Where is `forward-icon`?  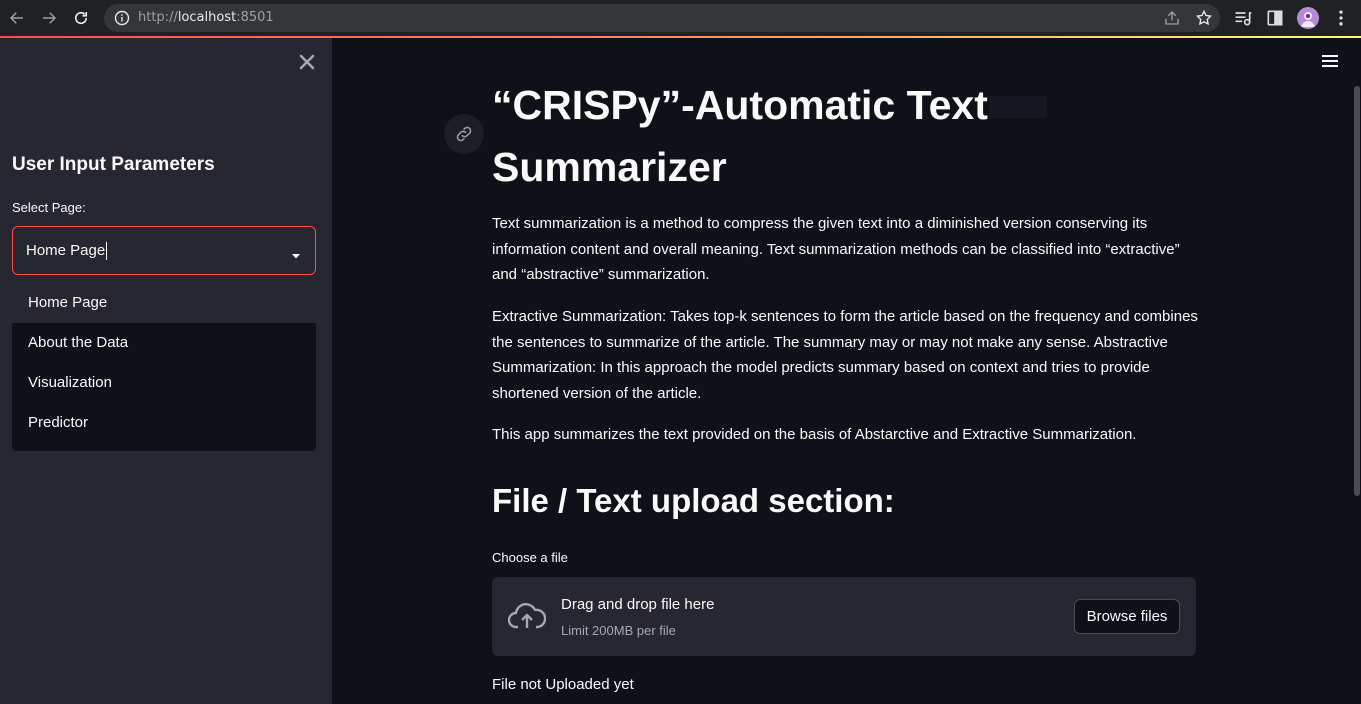 forward-icon is located at coordinates (49, 18).